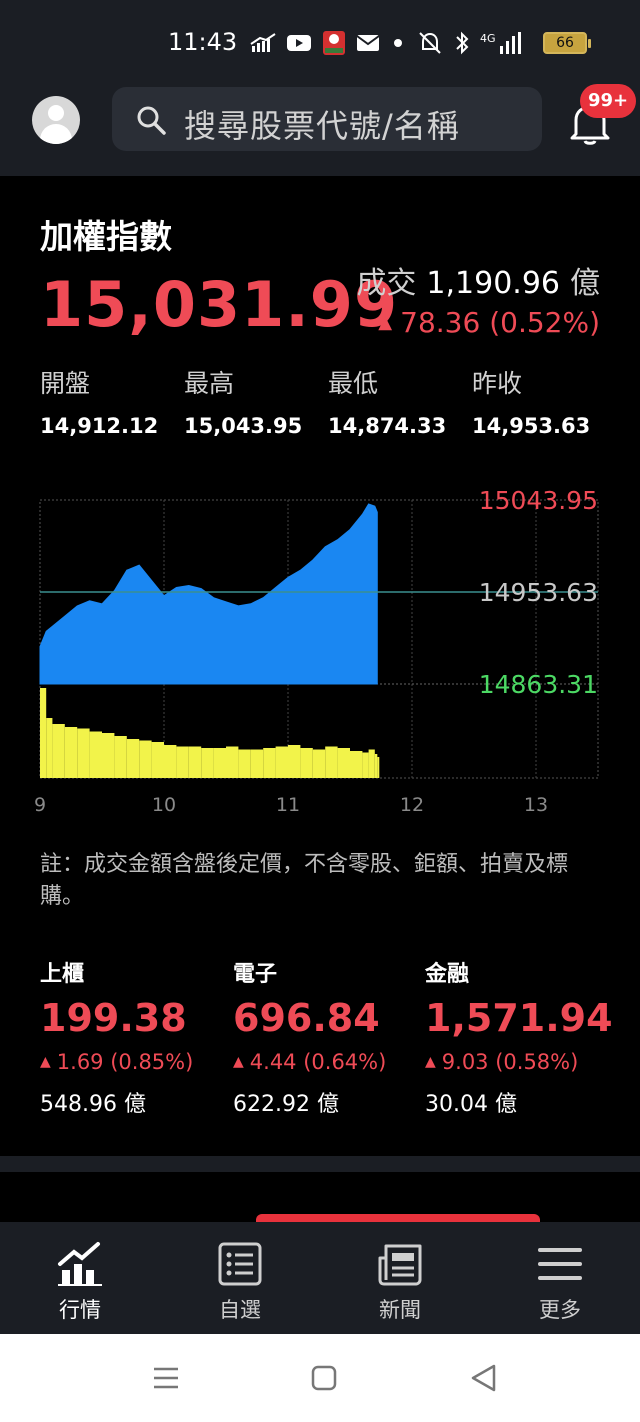  I want to click on stat-label: 昨收, so click(497, 383).